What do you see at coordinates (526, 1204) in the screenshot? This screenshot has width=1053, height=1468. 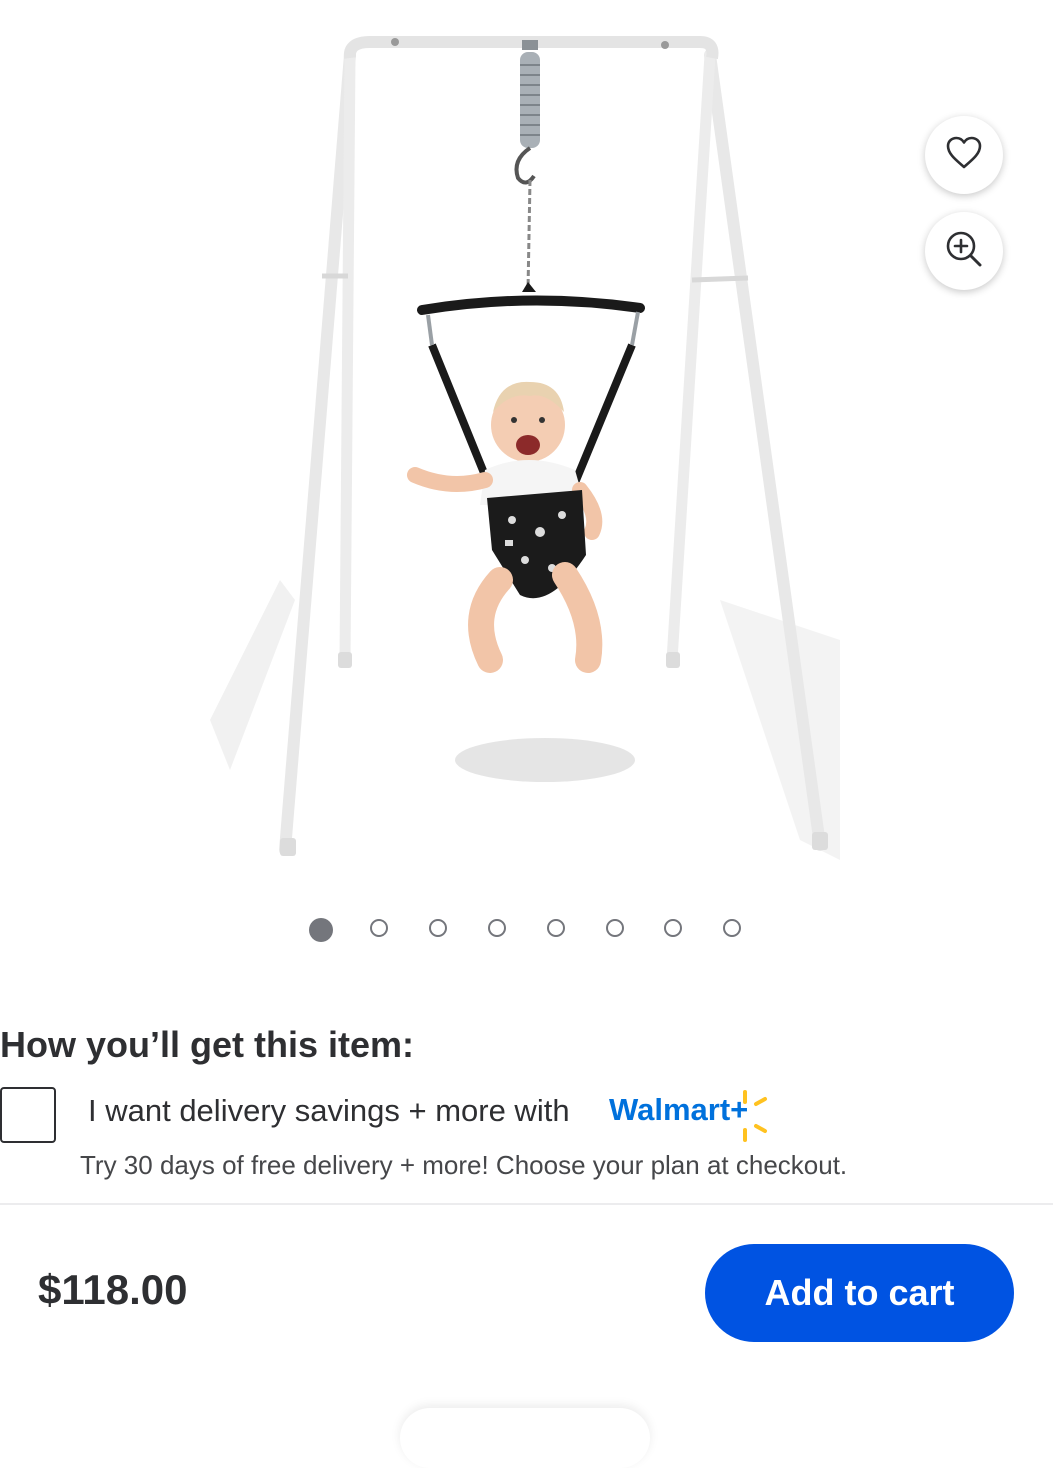 I see `section-divider` at bounding box center [526, 1204].